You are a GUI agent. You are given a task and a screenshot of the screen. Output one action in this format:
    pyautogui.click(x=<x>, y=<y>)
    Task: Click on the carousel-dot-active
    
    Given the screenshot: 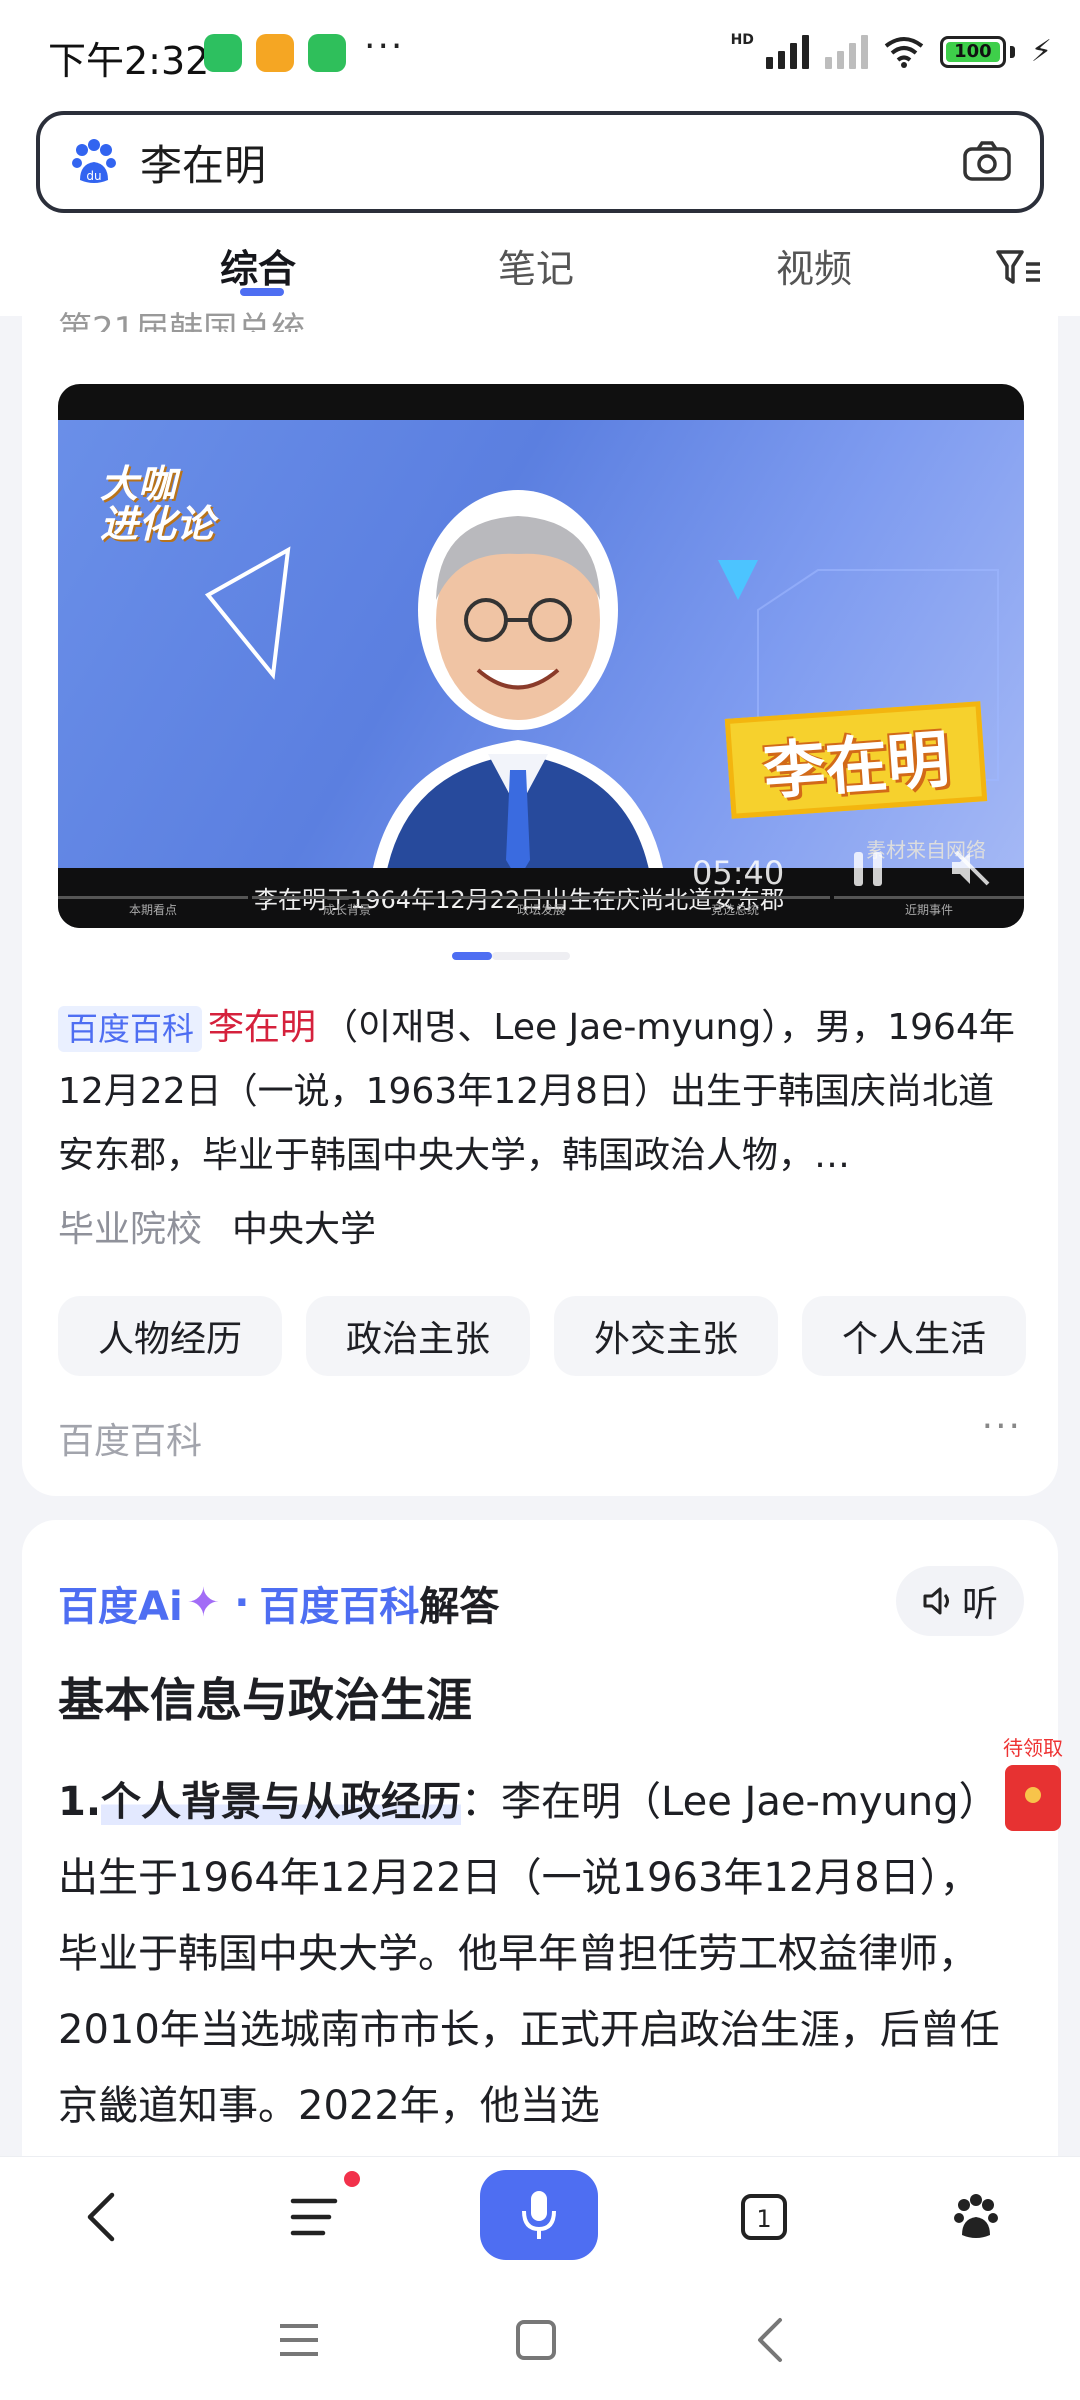 What is the action you would take?
    pyautogui.click(x=472, y=956)
    